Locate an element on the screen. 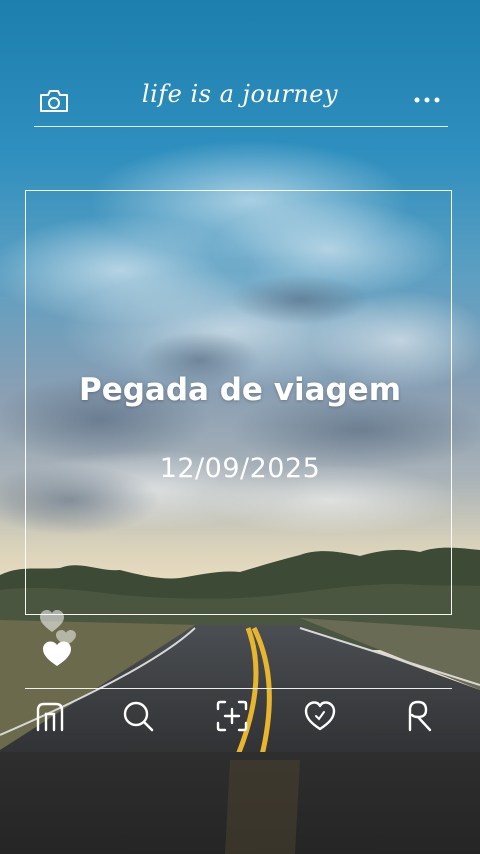 The height and width of the screenshot is (854, 480). header-divider is located at coordinates (241, 126).